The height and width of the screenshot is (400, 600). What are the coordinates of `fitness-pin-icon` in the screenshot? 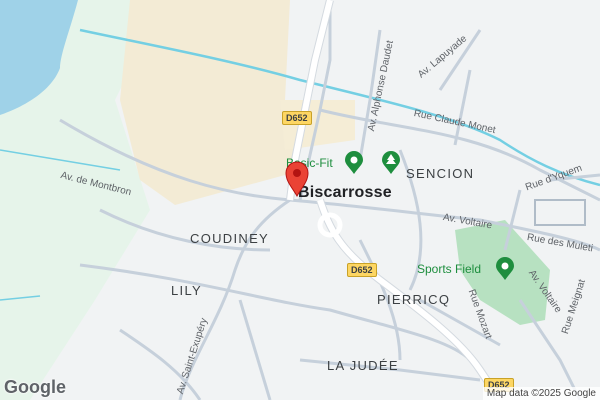 It's located at (354, 163).